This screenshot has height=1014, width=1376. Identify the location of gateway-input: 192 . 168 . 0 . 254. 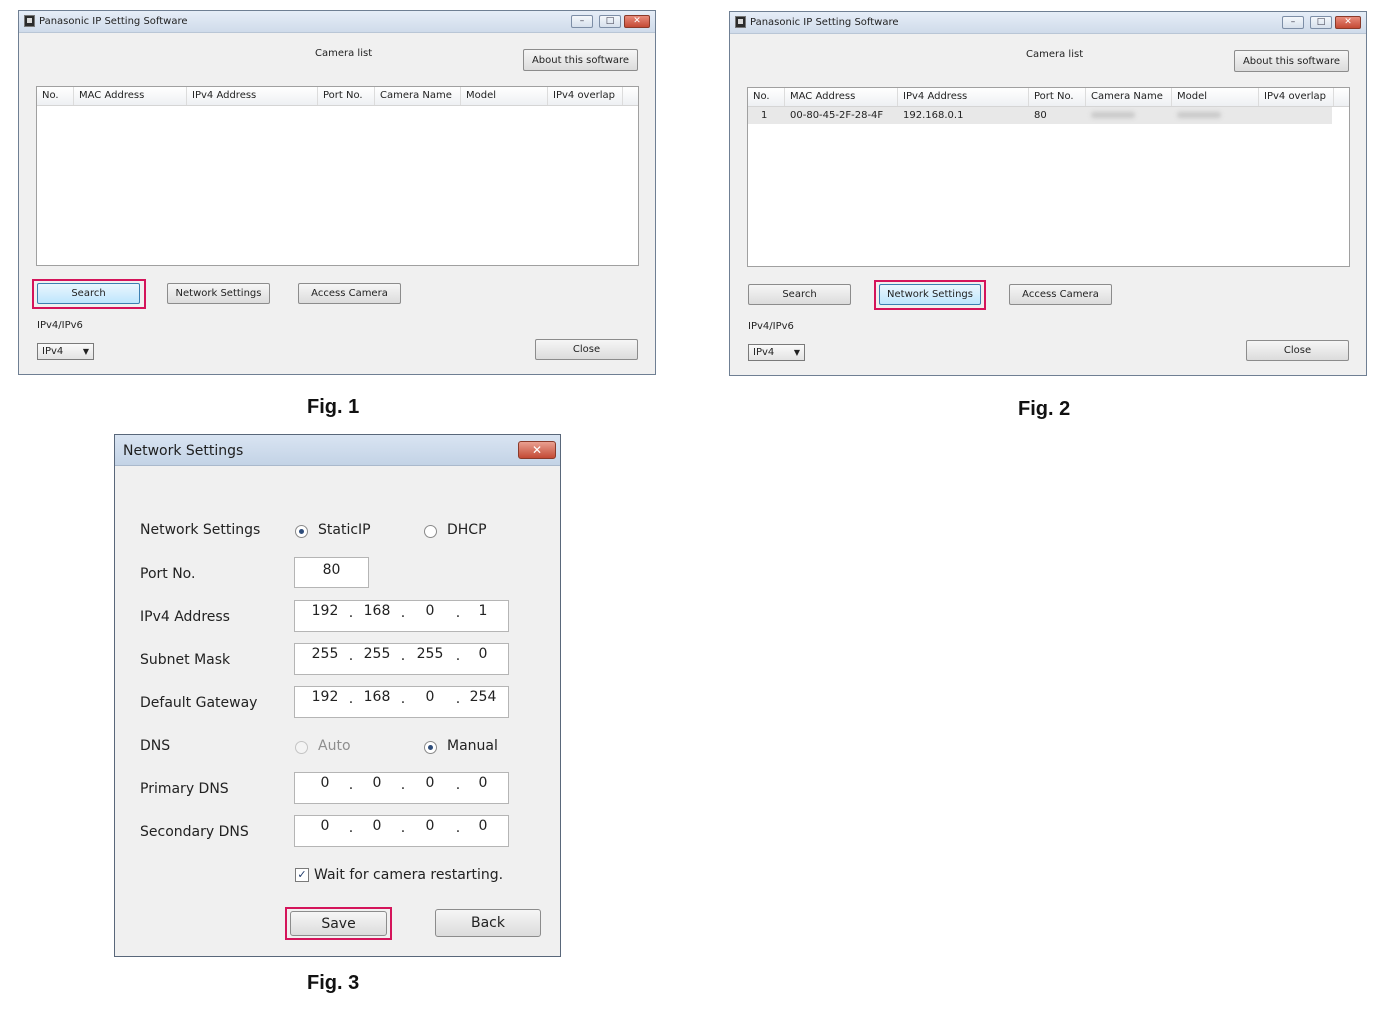
(401, 702).